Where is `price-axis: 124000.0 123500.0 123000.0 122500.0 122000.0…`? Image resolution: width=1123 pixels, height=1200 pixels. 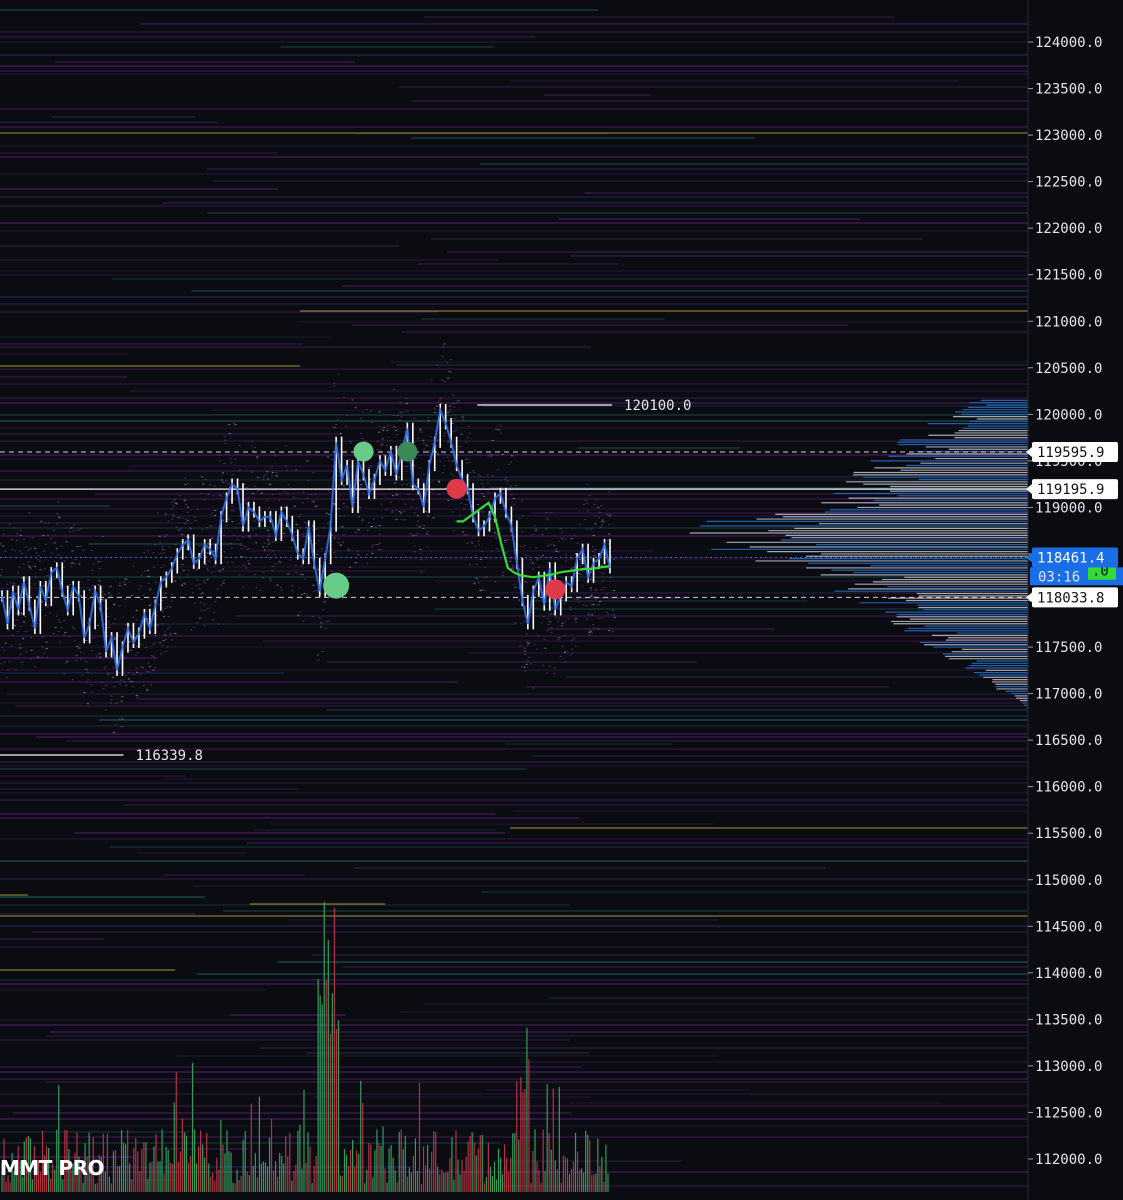 price-axis: 124000.0 123500.0 123000.0 122500.0 122000.0… is located at coordinates (1074, 600).